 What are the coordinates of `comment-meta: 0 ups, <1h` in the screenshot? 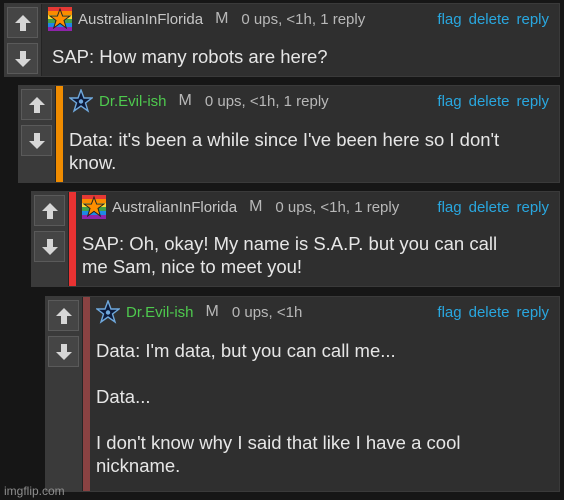 It's located at (267, 312).